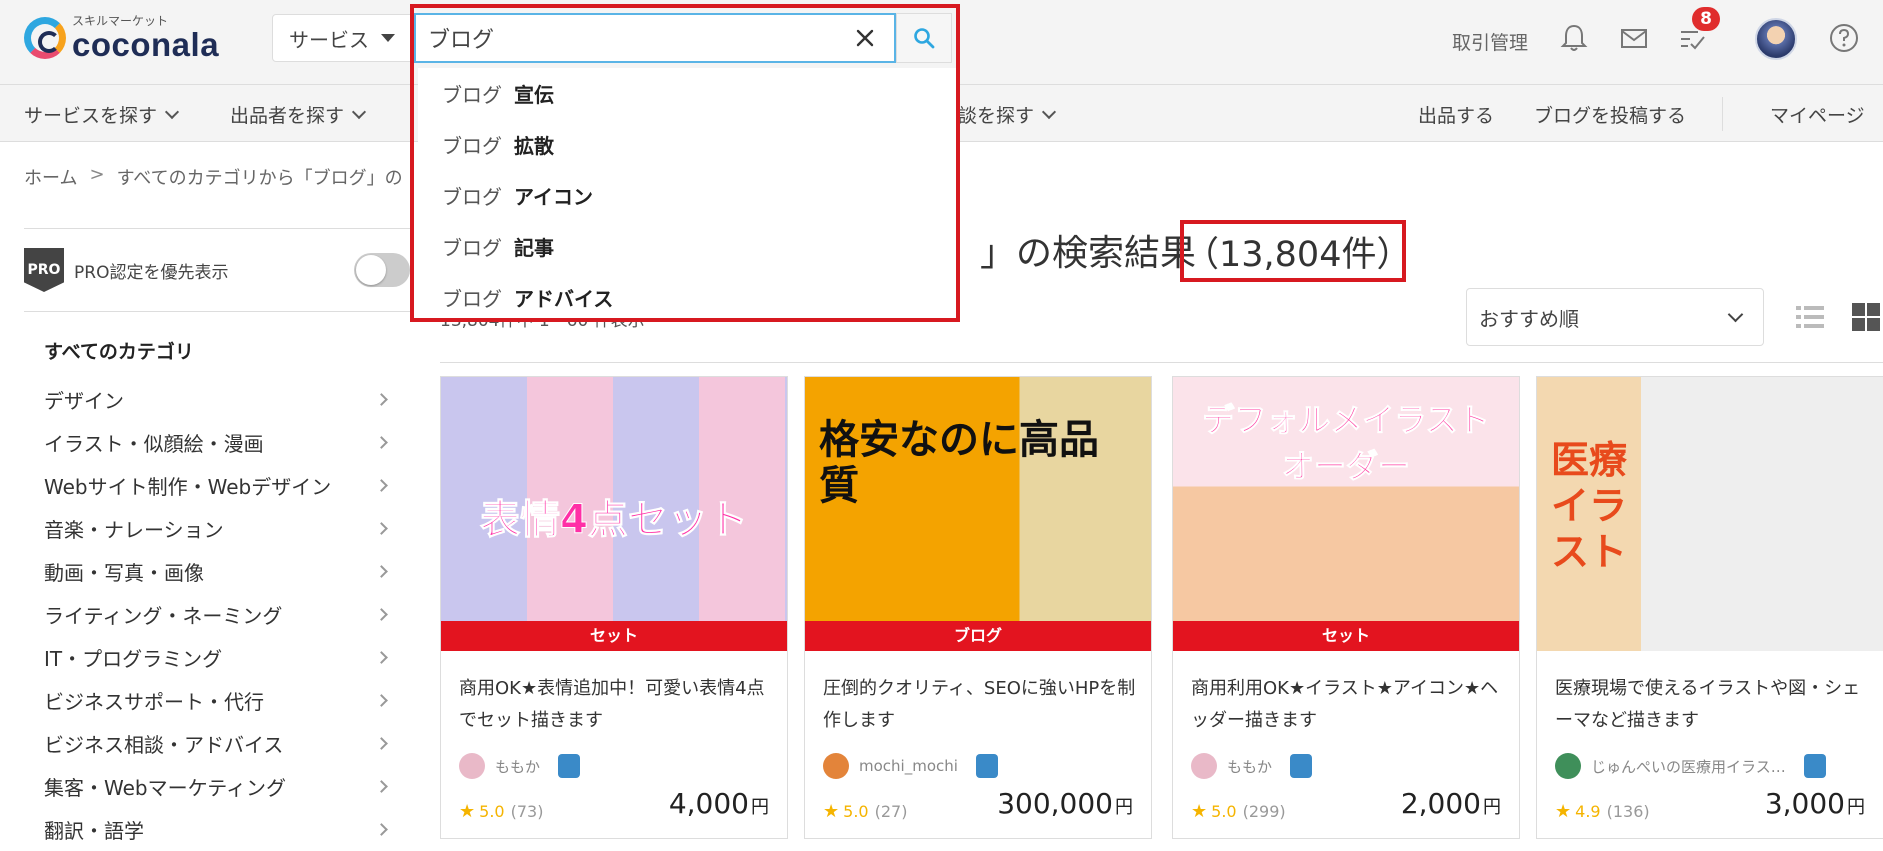 The image size is (1883, 851). I want to click on service-type-select: サービス, so click(342, 38).